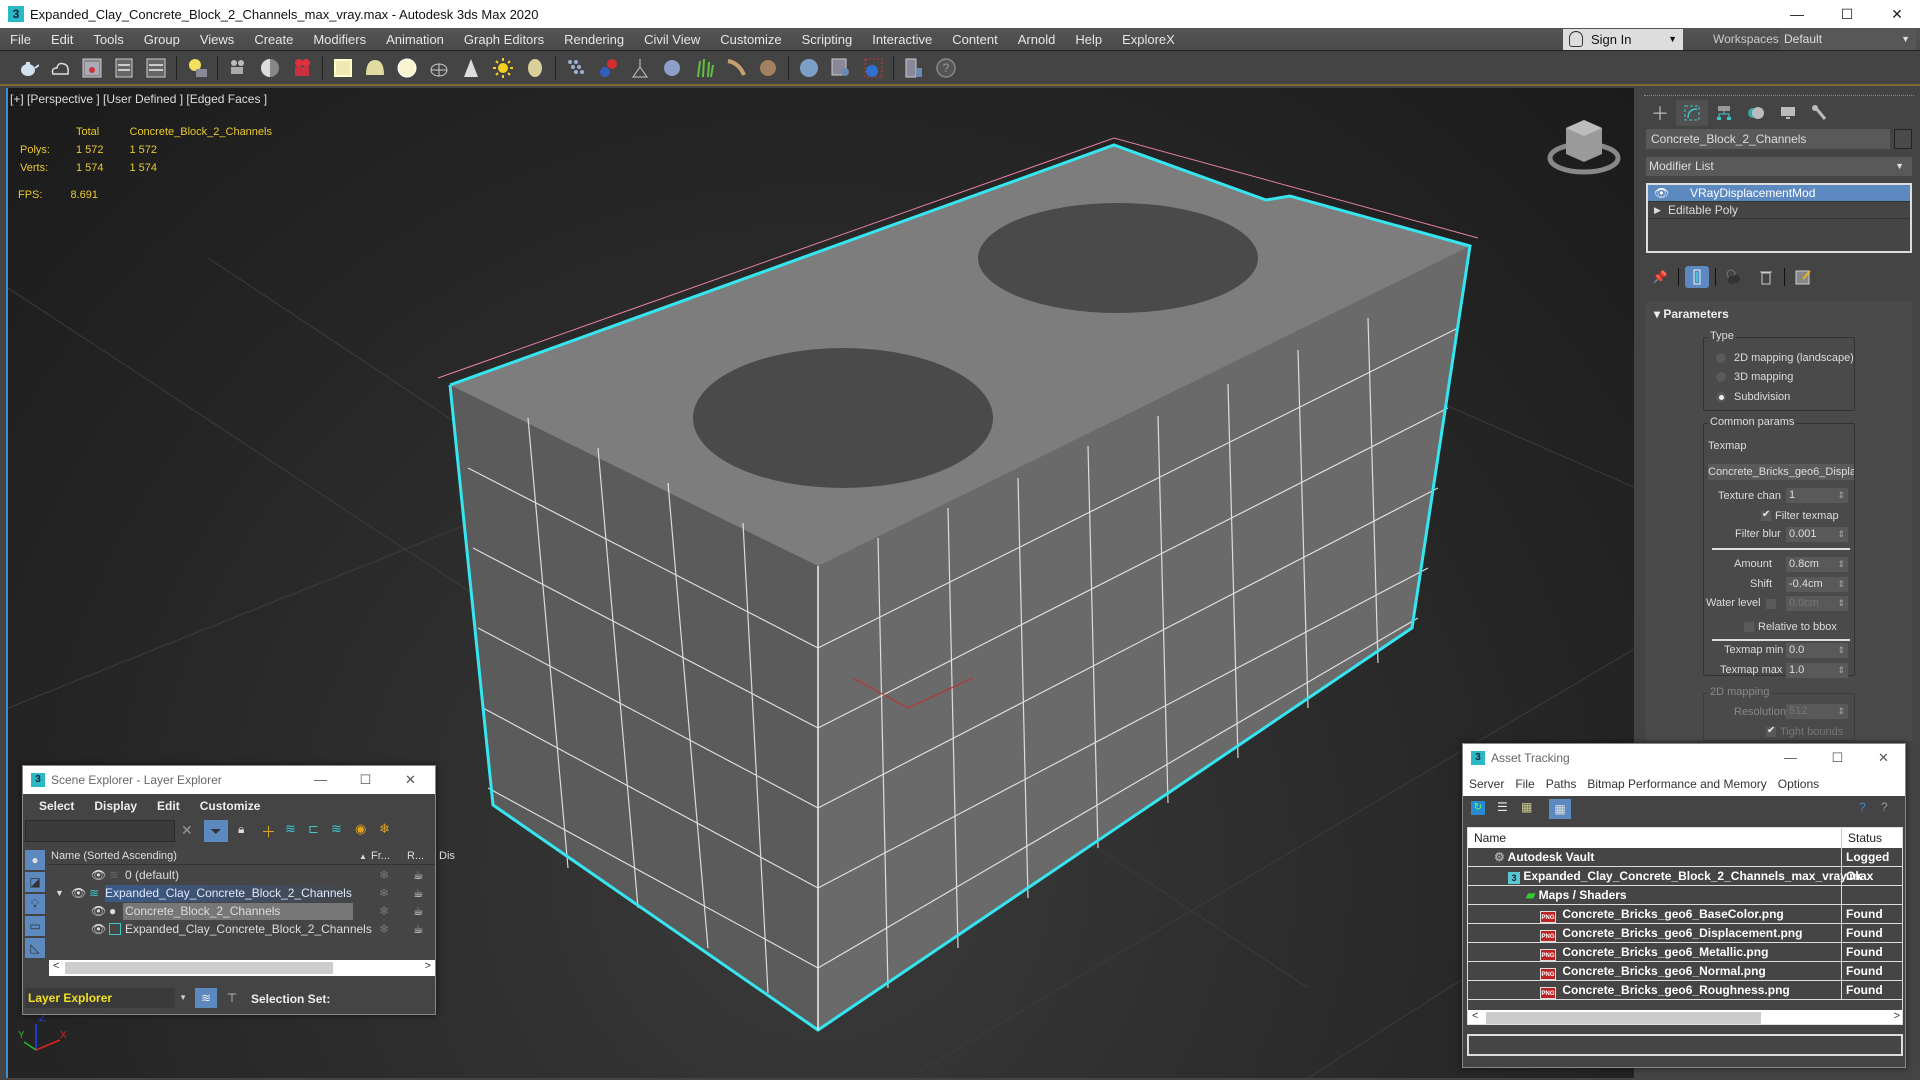  Describe the element at coordinates (156, 68) in the screenshot. I see `render-settings-icon` at that location.